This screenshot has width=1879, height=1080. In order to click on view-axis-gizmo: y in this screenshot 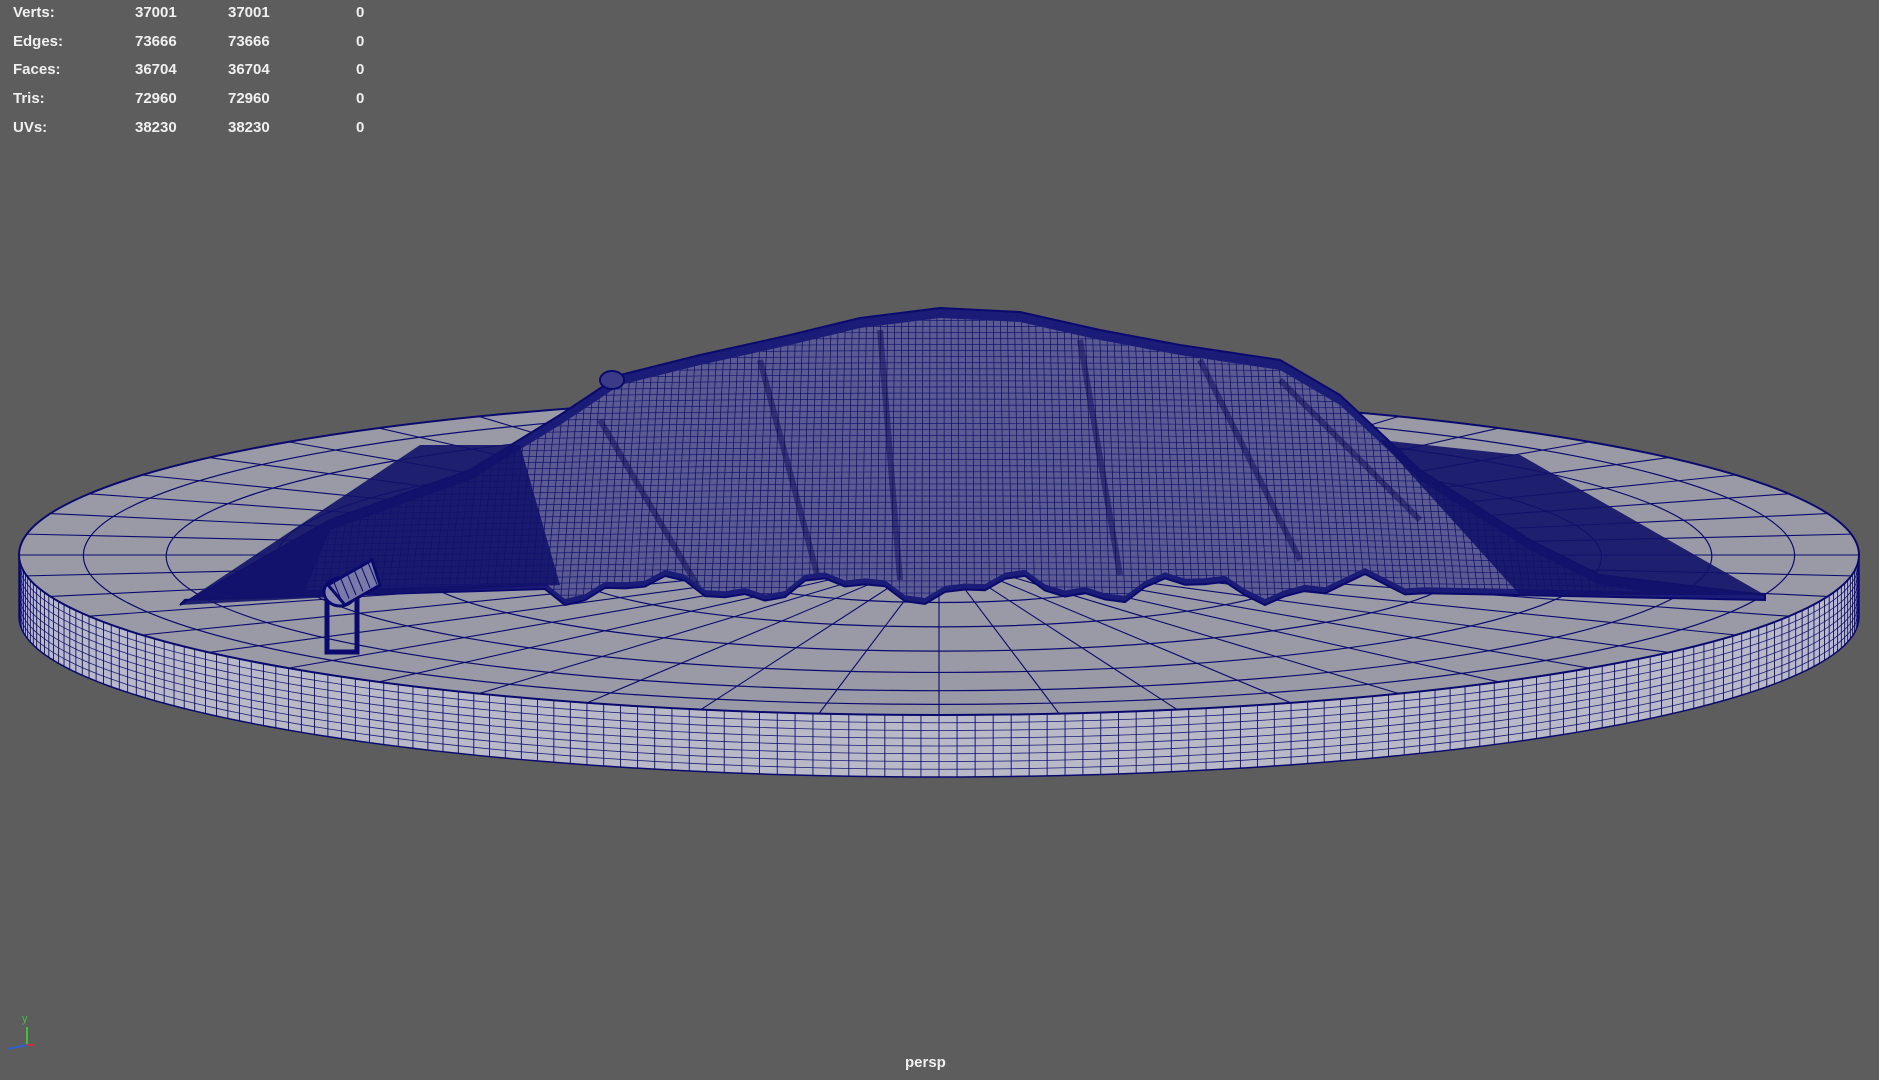, I will do `click(20, 1030)`.